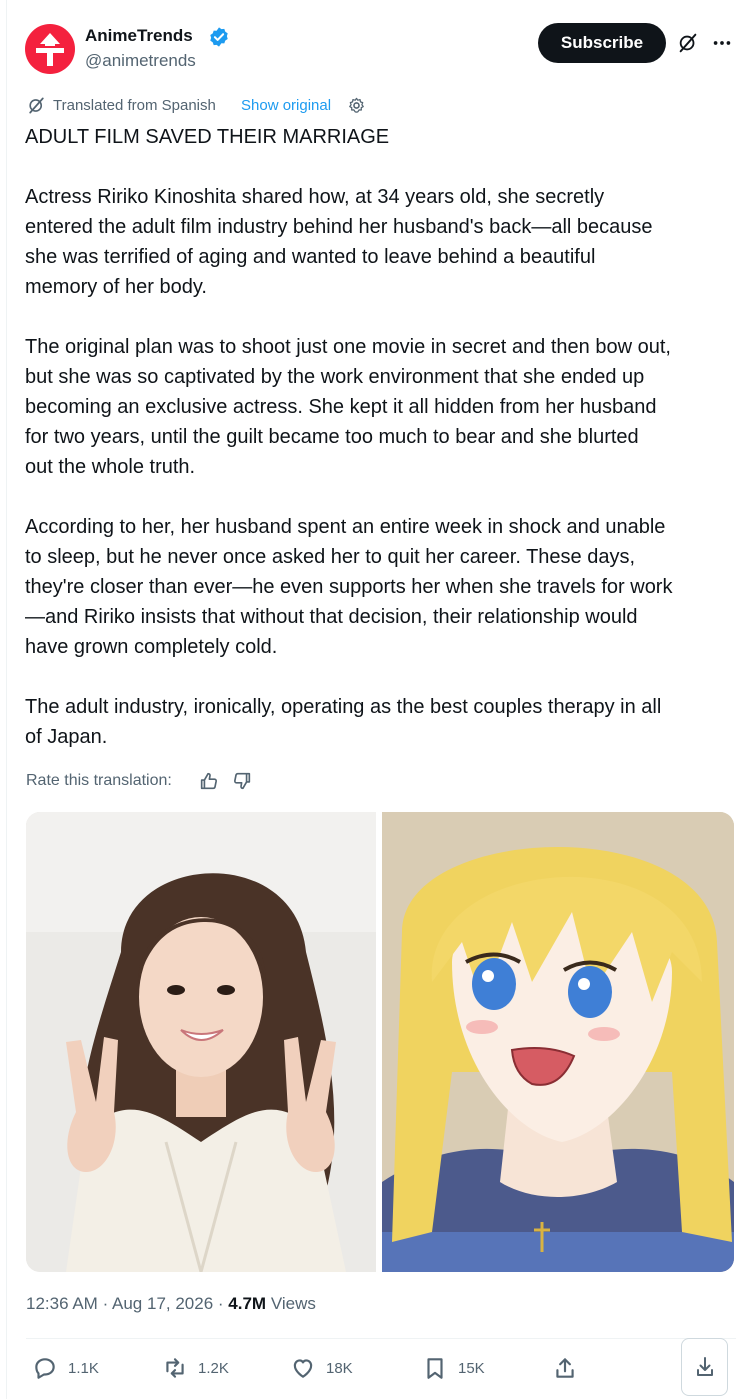  Describe the element at coordinates (293, 1303) in the screenshot. I see `views-label: Views` at that location.